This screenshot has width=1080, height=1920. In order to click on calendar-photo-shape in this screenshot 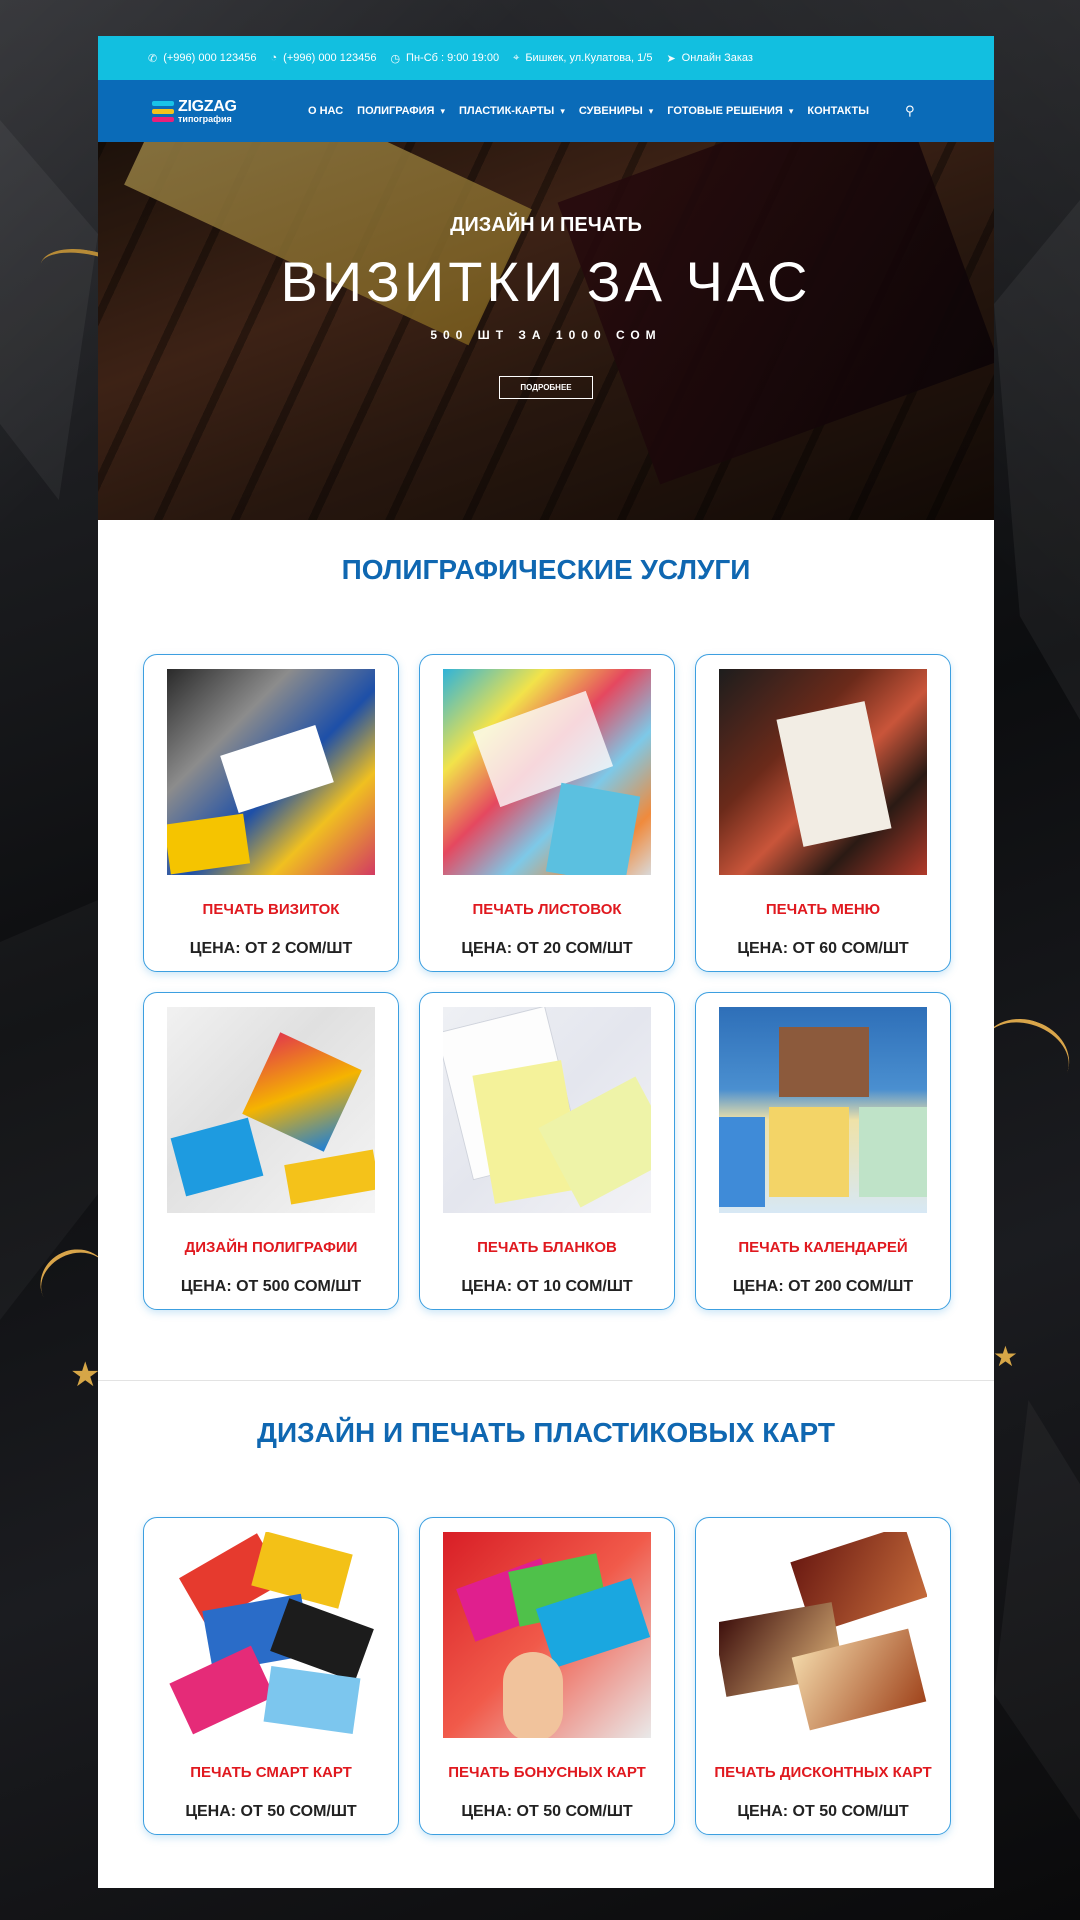, I will do `click(824, 1062)`.